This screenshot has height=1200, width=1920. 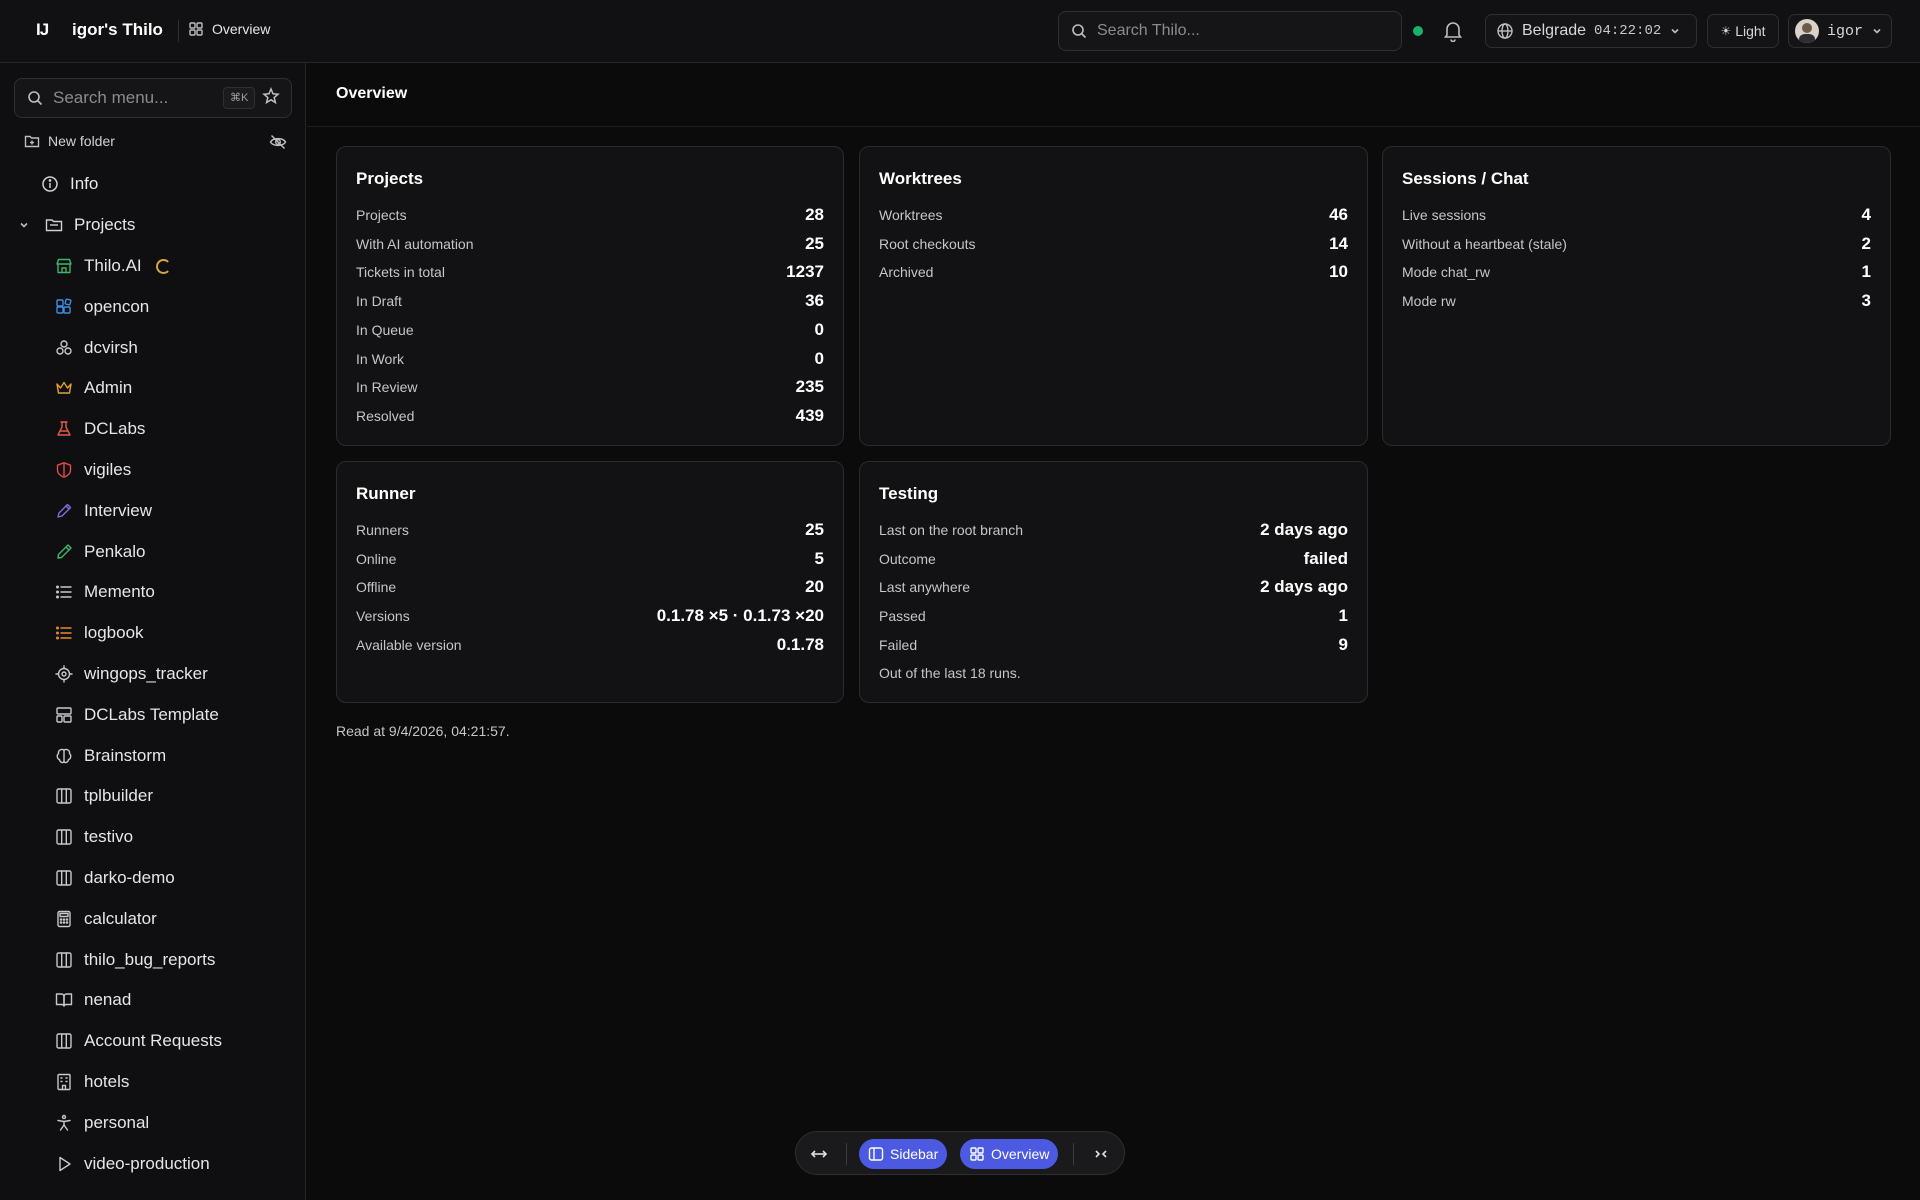 What do you see at coordinates (1113, 244) in the screenshot?
I see `stat-row: Root checkouts 14` at bounding box center [1113, 244].